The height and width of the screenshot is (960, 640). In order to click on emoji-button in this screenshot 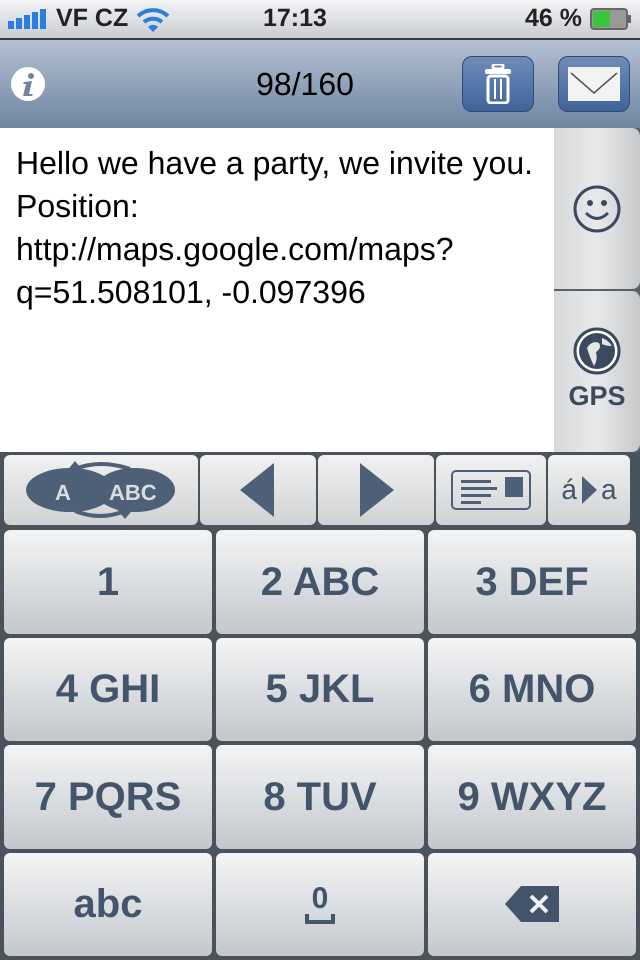, I will do `click(597, 208)`.